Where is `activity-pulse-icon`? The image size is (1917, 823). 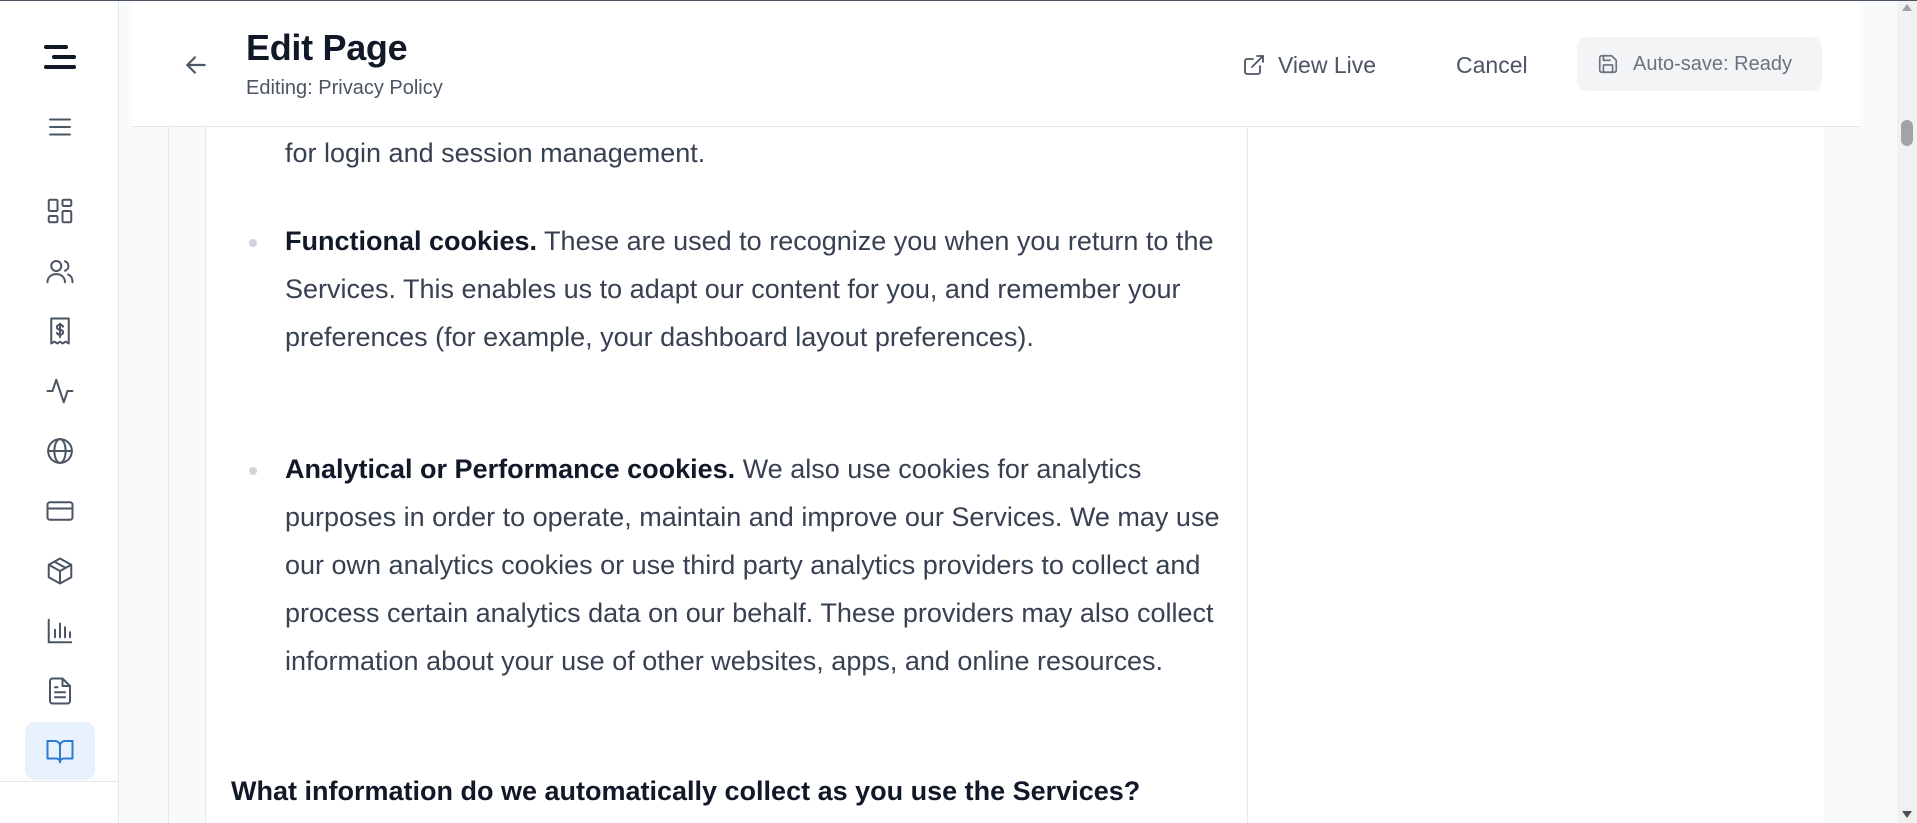
activity-pulse-icon is located at coordinates (60, 391).